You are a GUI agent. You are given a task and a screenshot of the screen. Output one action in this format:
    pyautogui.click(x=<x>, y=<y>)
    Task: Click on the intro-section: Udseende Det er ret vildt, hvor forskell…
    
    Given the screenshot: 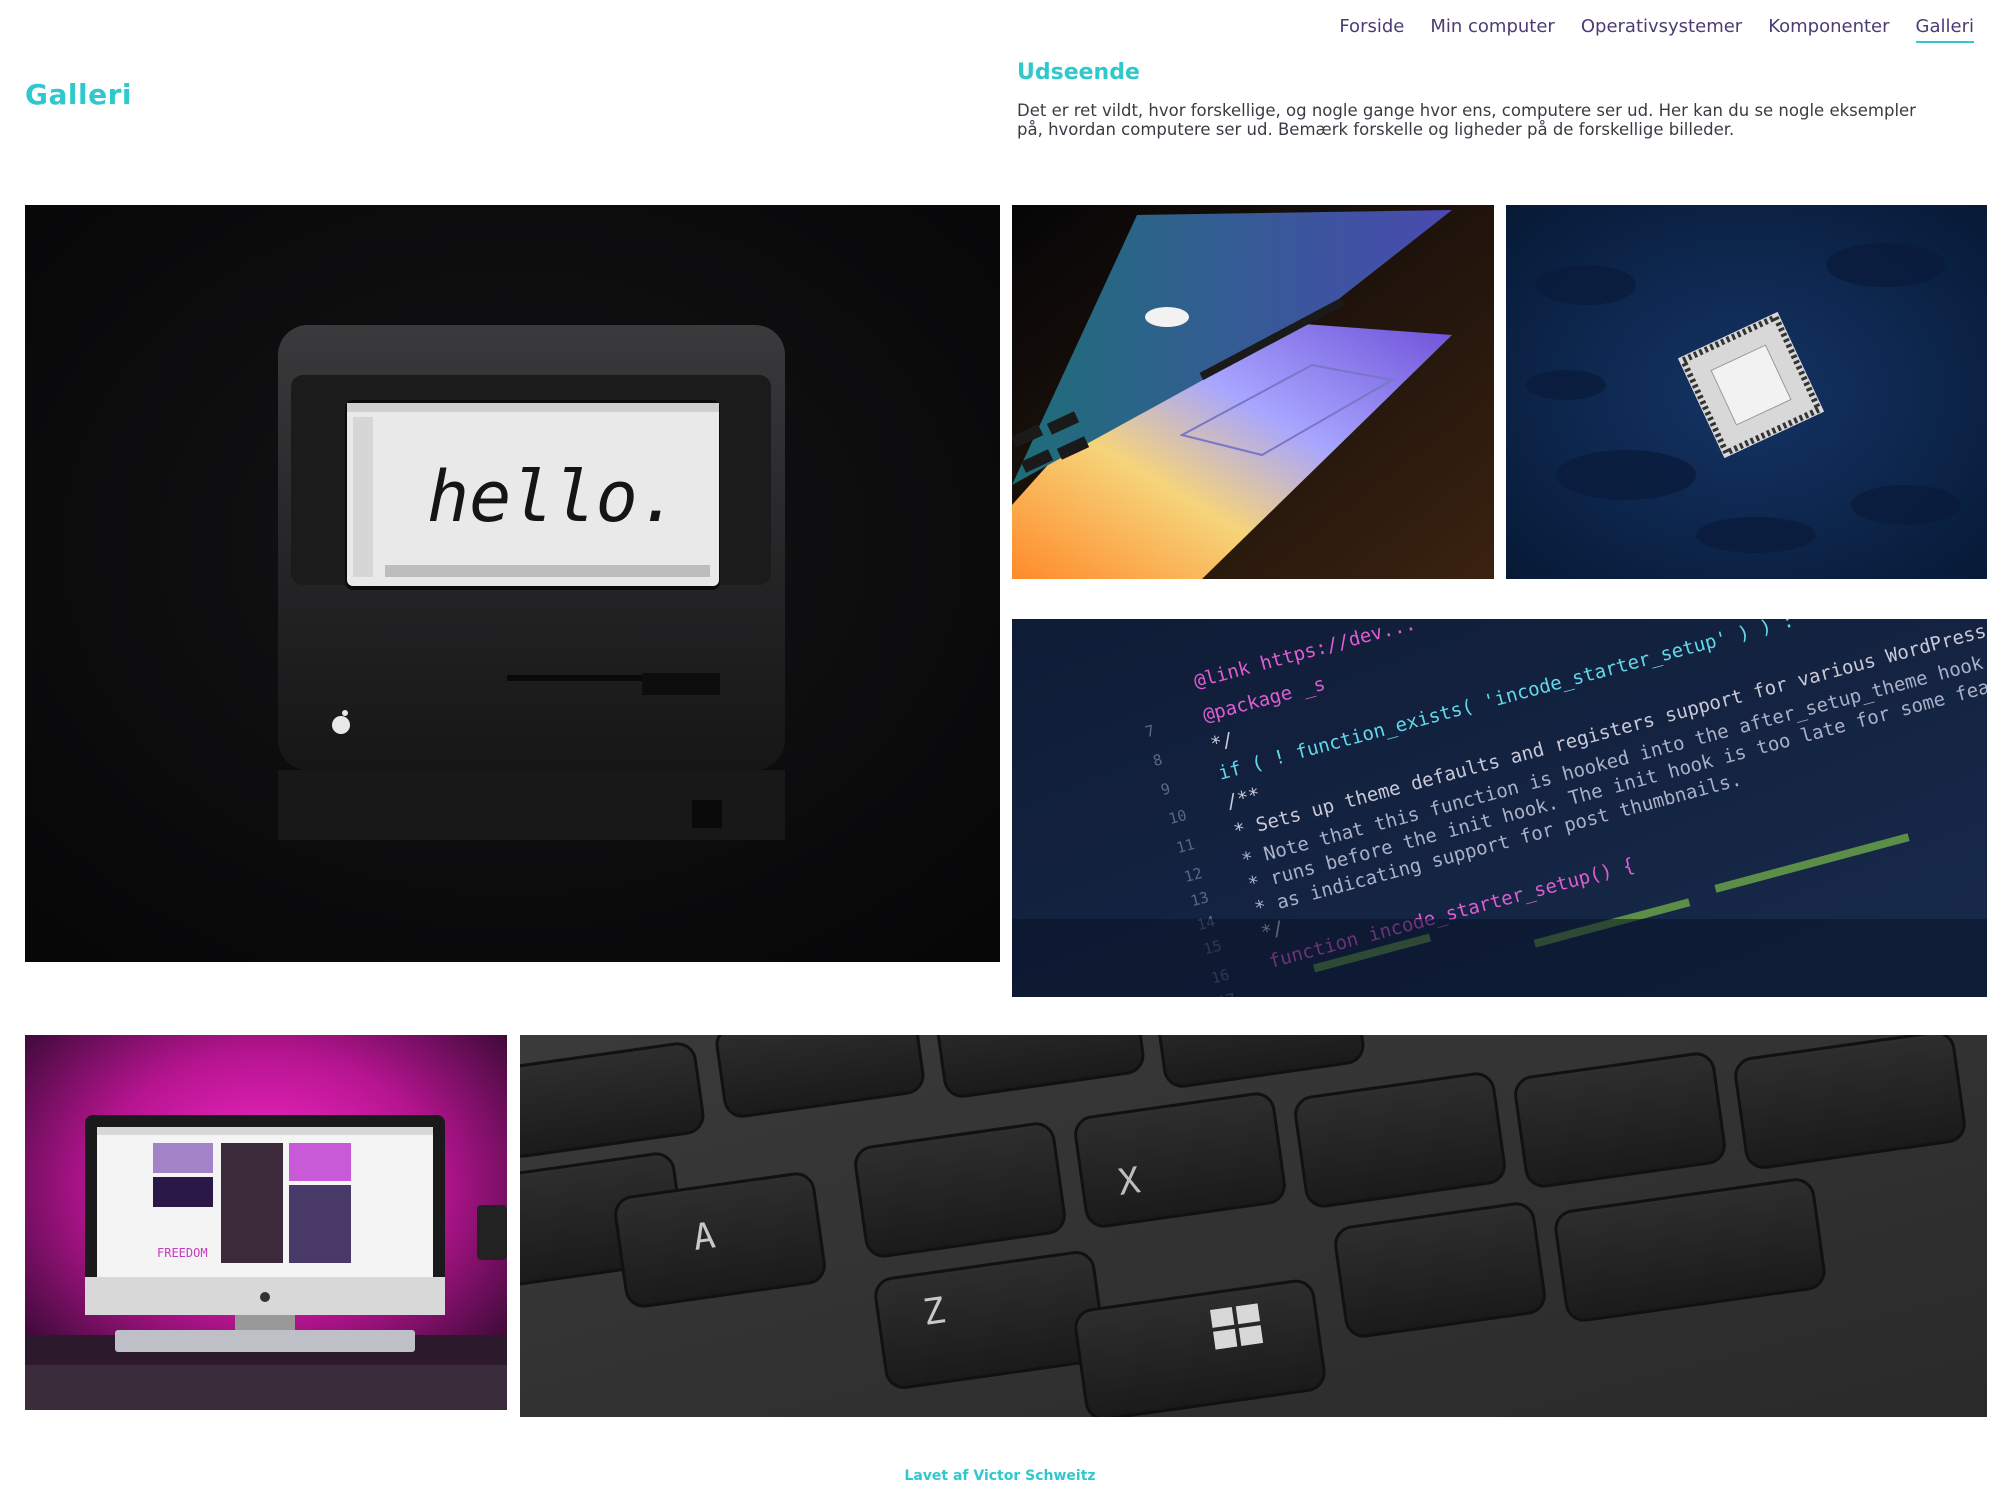 What is the action you would take?
    pyautogui.click(x=1477, y=99)
    